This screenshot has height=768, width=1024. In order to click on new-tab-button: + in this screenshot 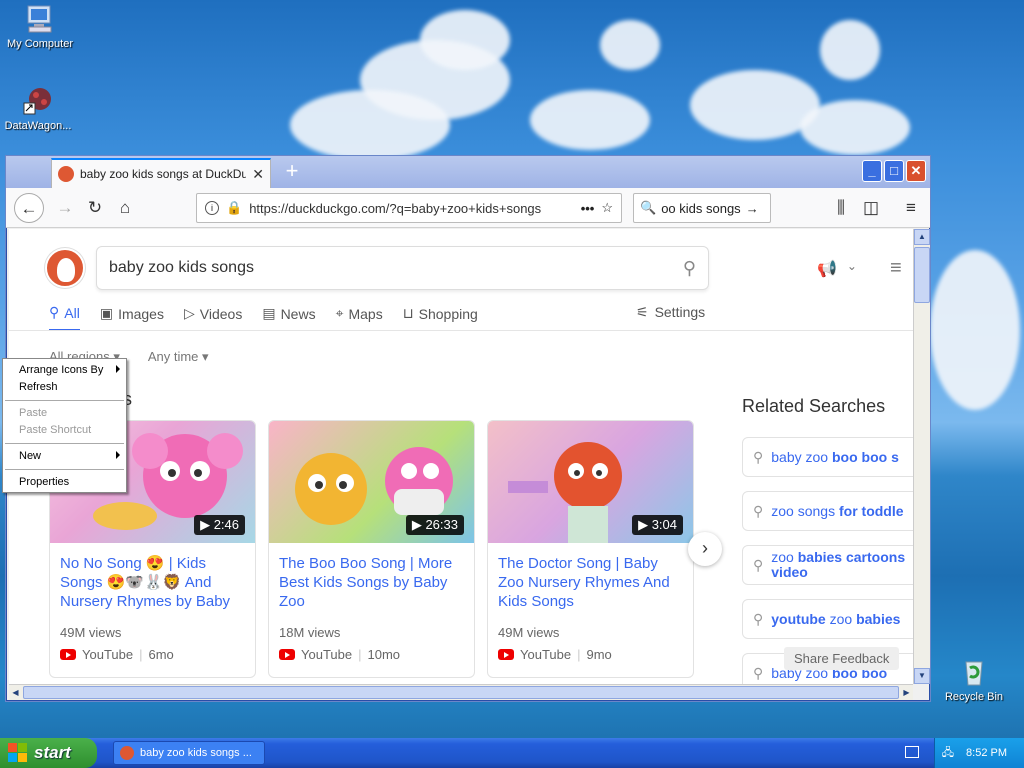, I will do `click(292, 172)`.